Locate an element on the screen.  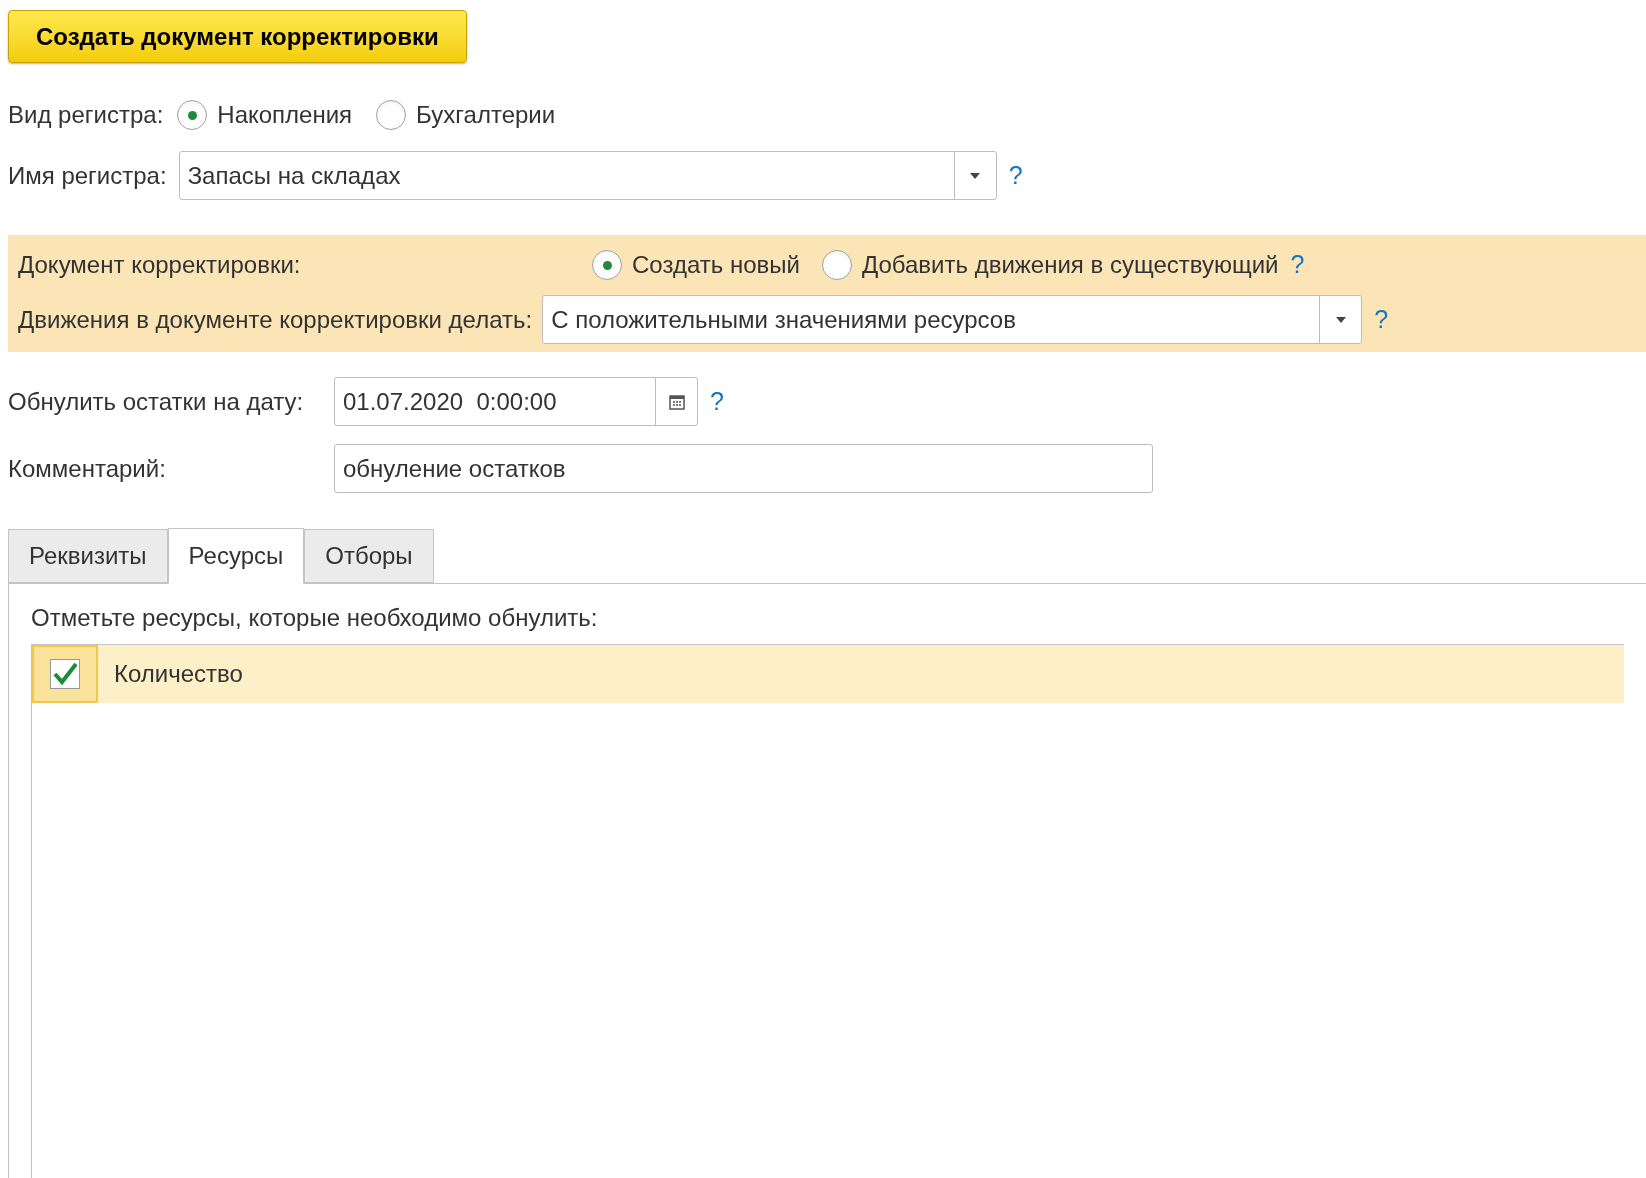
resource-label: Количество is located at coordinates (178, 674).